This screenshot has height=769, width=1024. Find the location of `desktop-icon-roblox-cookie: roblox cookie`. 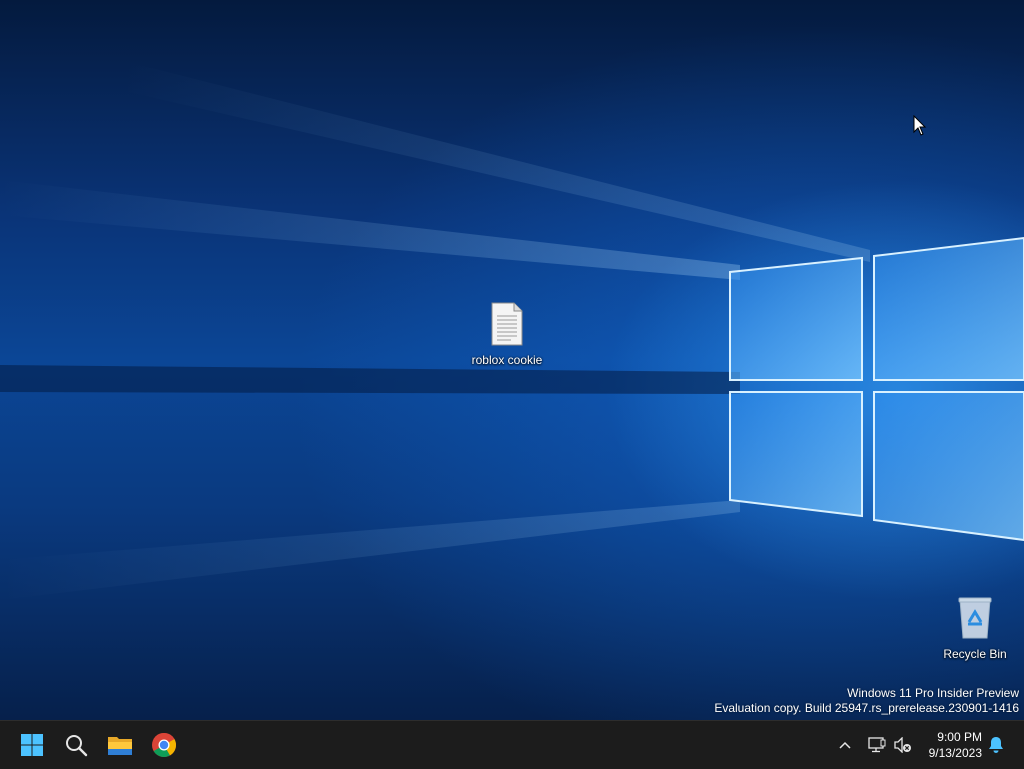

desktop-icon-roblox-cookie: roblox cookie is located at coordinates (507, 334).